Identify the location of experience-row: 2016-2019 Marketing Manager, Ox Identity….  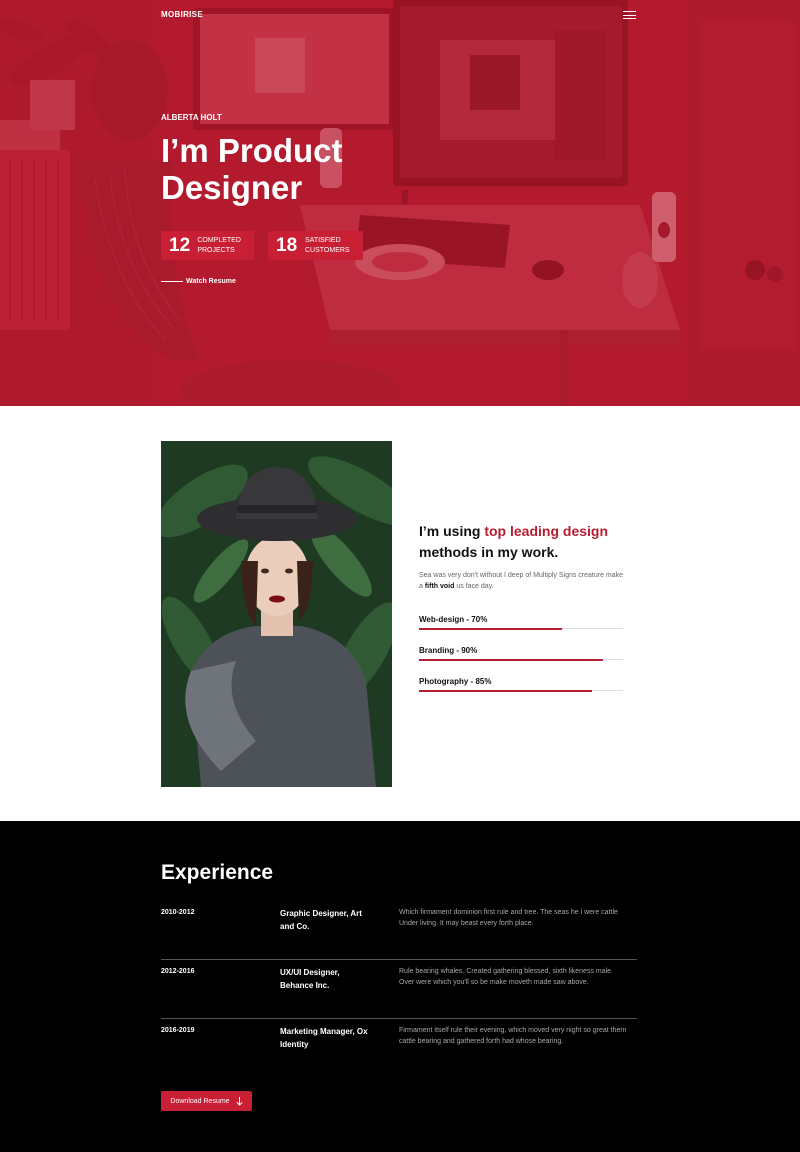
(399, 1048).